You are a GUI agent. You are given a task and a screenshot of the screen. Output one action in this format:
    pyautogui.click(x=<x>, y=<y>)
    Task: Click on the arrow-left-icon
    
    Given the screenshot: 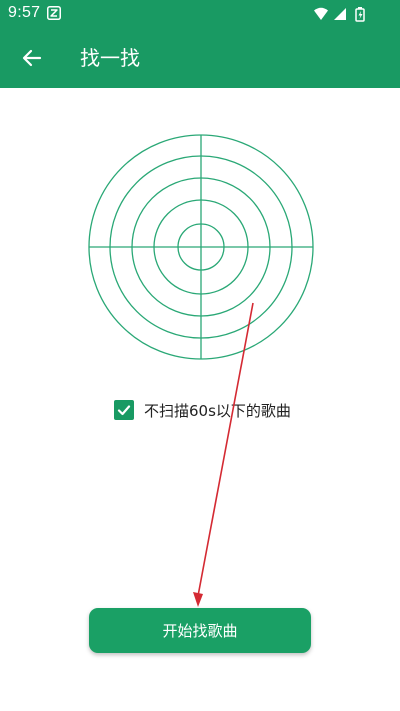 What is the action you would take?
    pyautogui.click(x=32, y=58)
    